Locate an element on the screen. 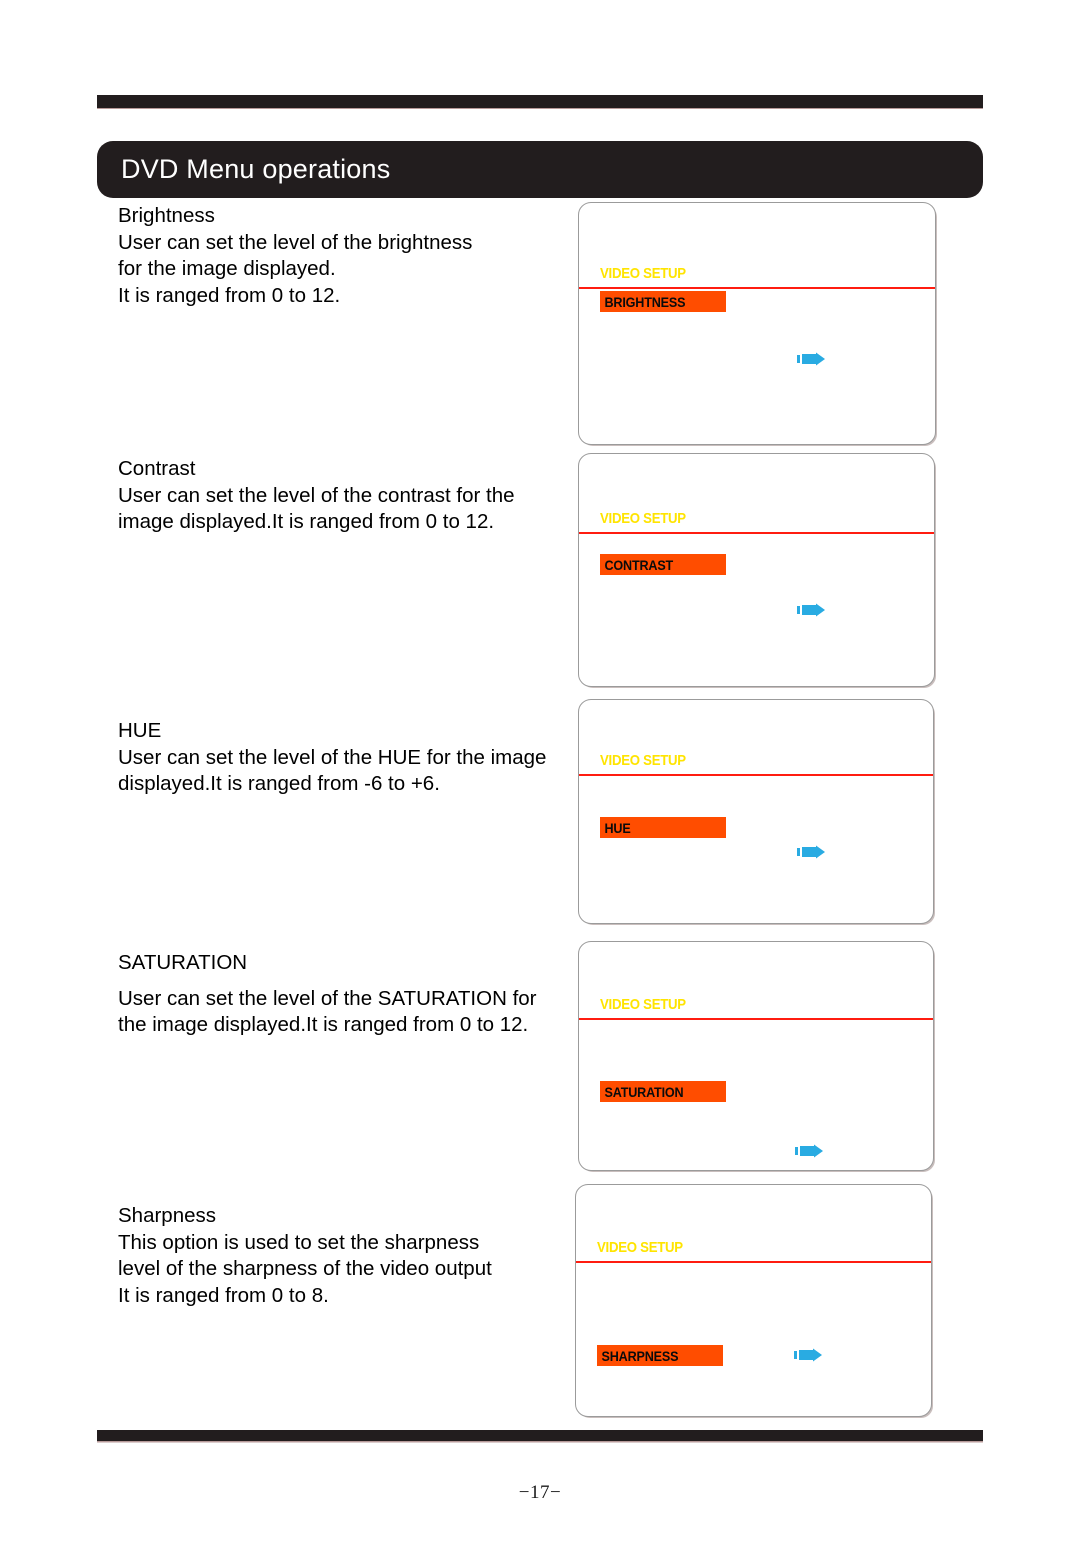 This screenshot has width=1080, height=1562. osd-panel-contrast: VIDEO SETUP CONTRAST is located at coordinates (756, 570).